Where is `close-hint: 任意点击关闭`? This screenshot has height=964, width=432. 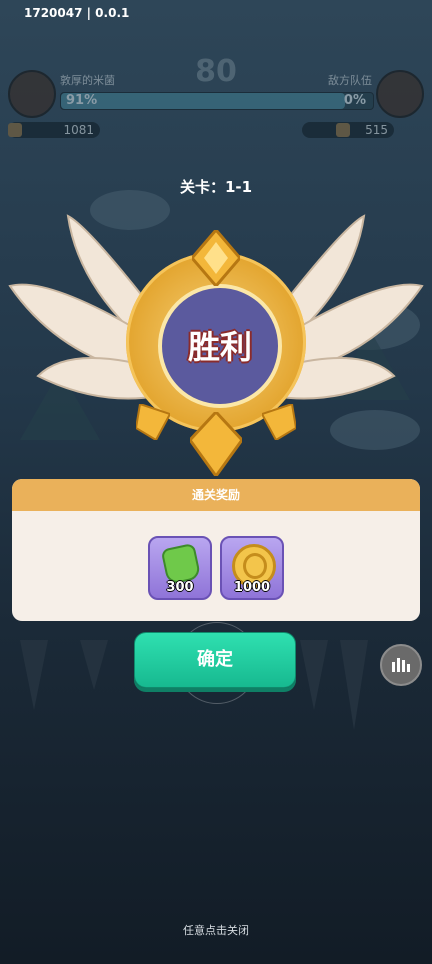
close-hint: 任意点击关闭 is located at coordinates (216, 930).